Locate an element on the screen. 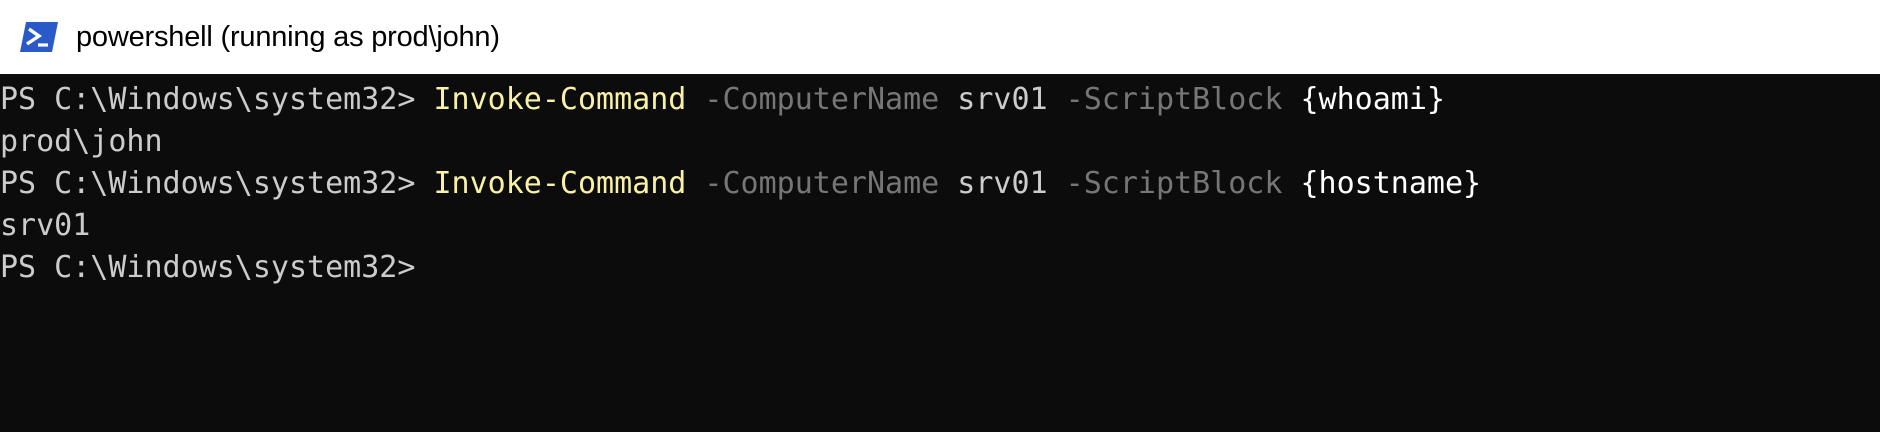 The image size is (1880, 432). scriptblock: {whoami} is located at coordinates (1363, 99).